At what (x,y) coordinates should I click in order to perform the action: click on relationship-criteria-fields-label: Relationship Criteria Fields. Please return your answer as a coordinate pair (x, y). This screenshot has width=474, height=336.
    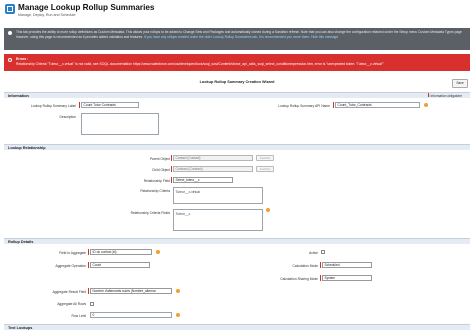
    Looking at the image, I should click on (150, 213).